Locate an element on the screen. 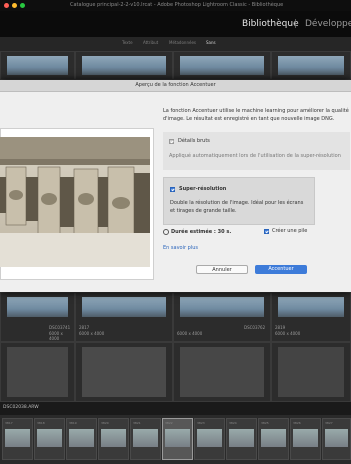  minimize-window-button is located at coordinates (14, 5).